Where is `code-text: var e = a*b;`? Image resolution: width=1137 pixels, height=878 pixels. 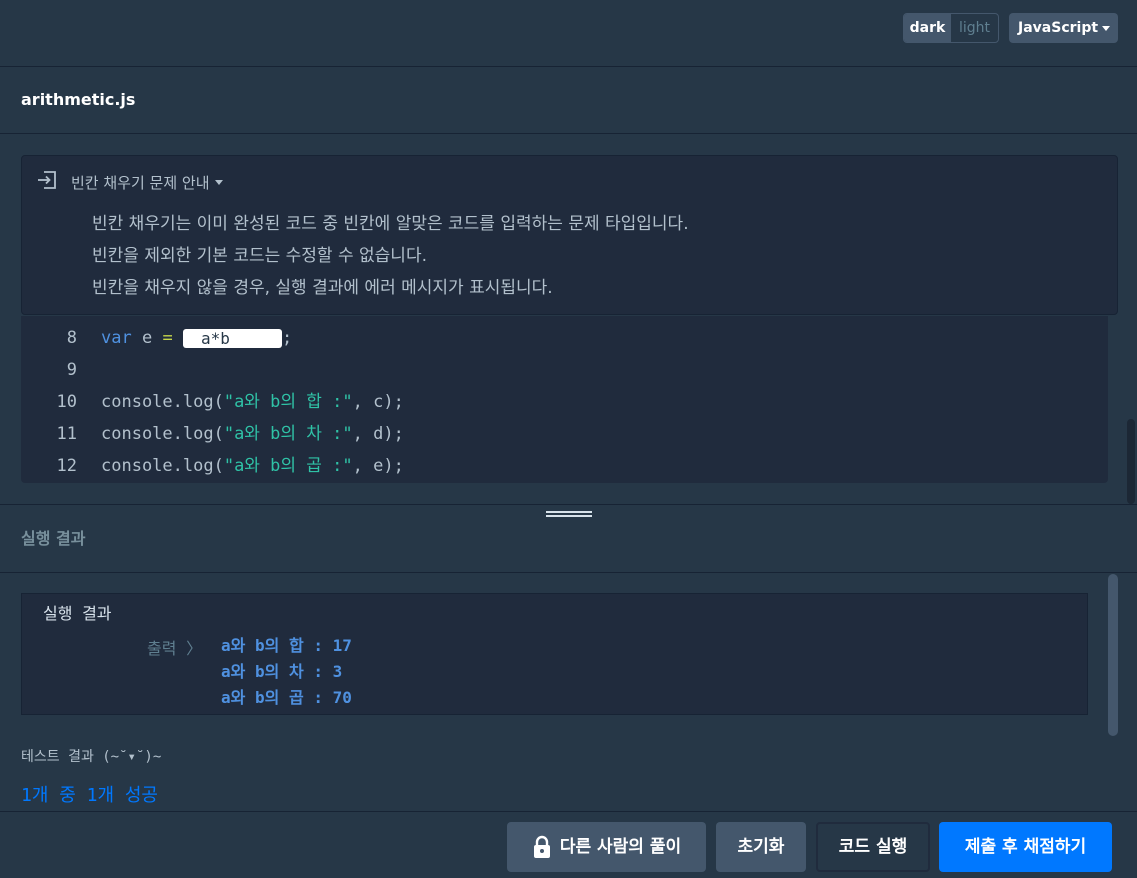 code-text: var e = a*b; is located at coordinates (196, 338).